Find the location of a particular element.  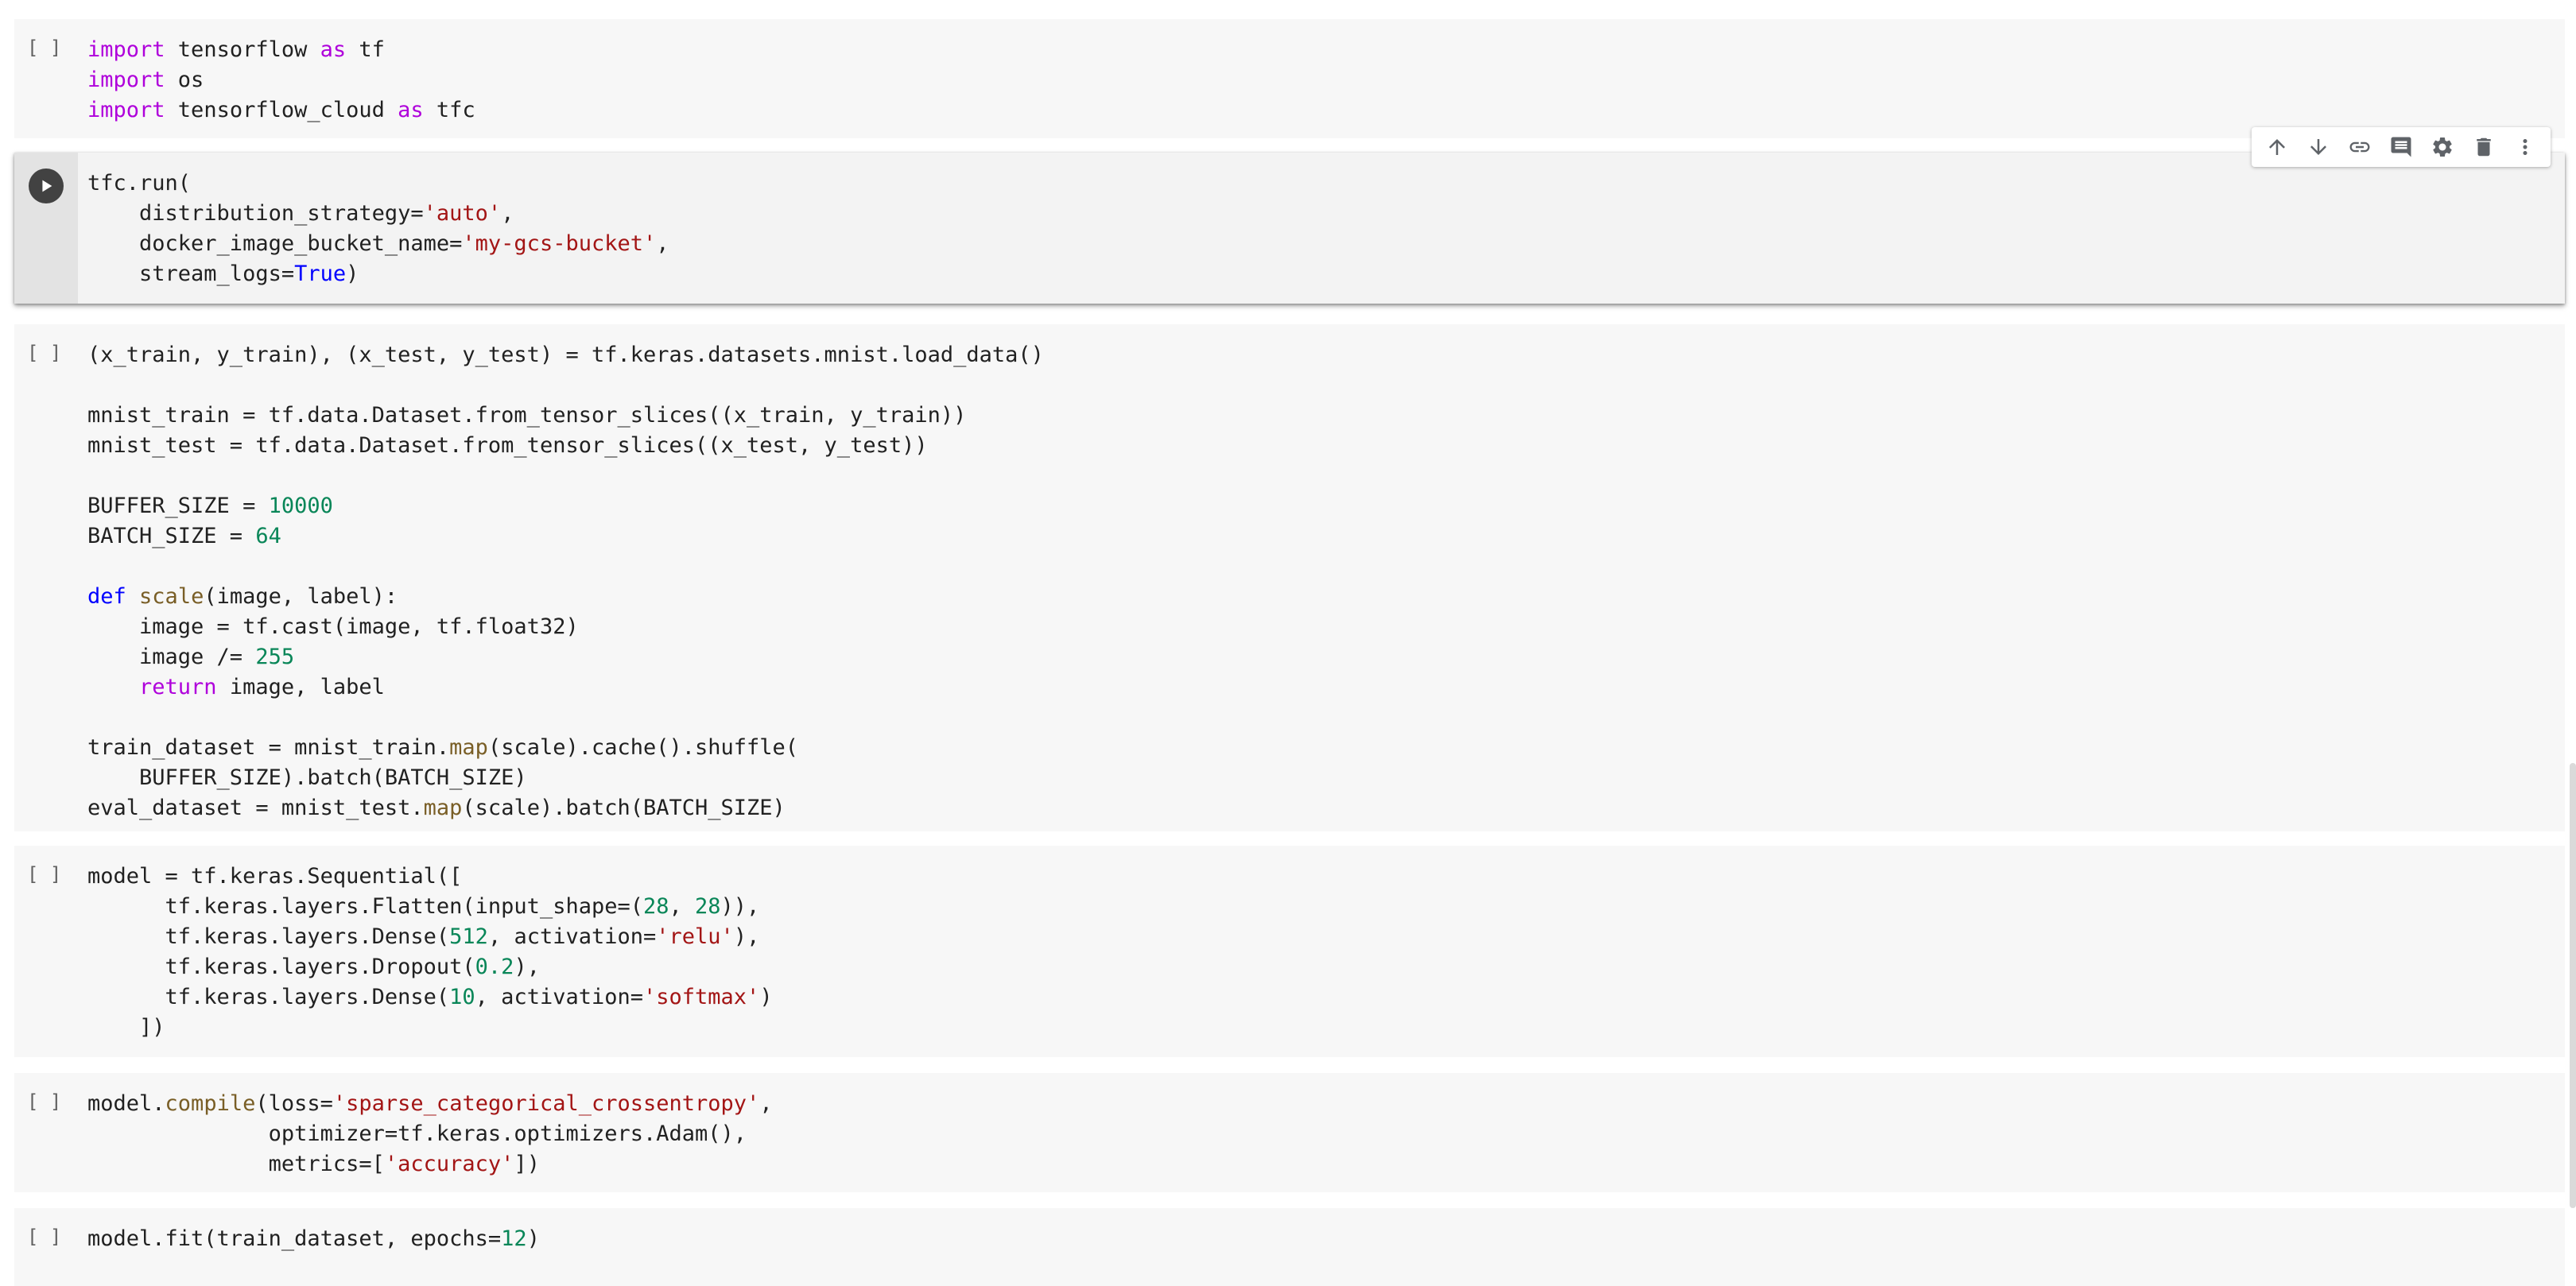

code-line: model = tf.keras.Sequential([ is located at coordinates (430, 877).